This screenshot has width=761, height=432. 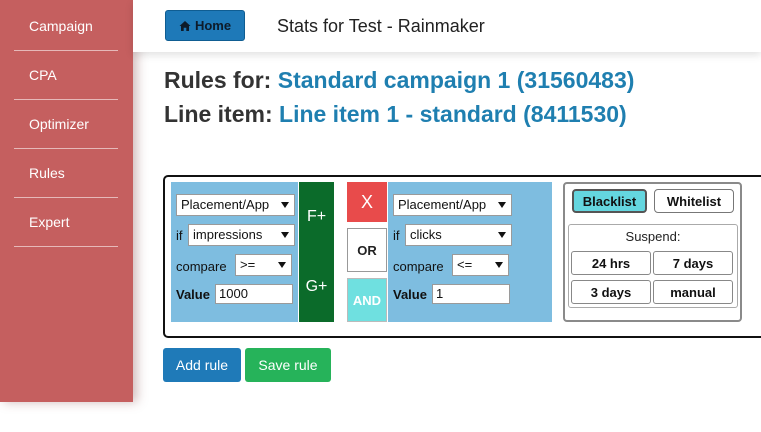 I want to click on or-button: OR, so click(x=367, y=250).